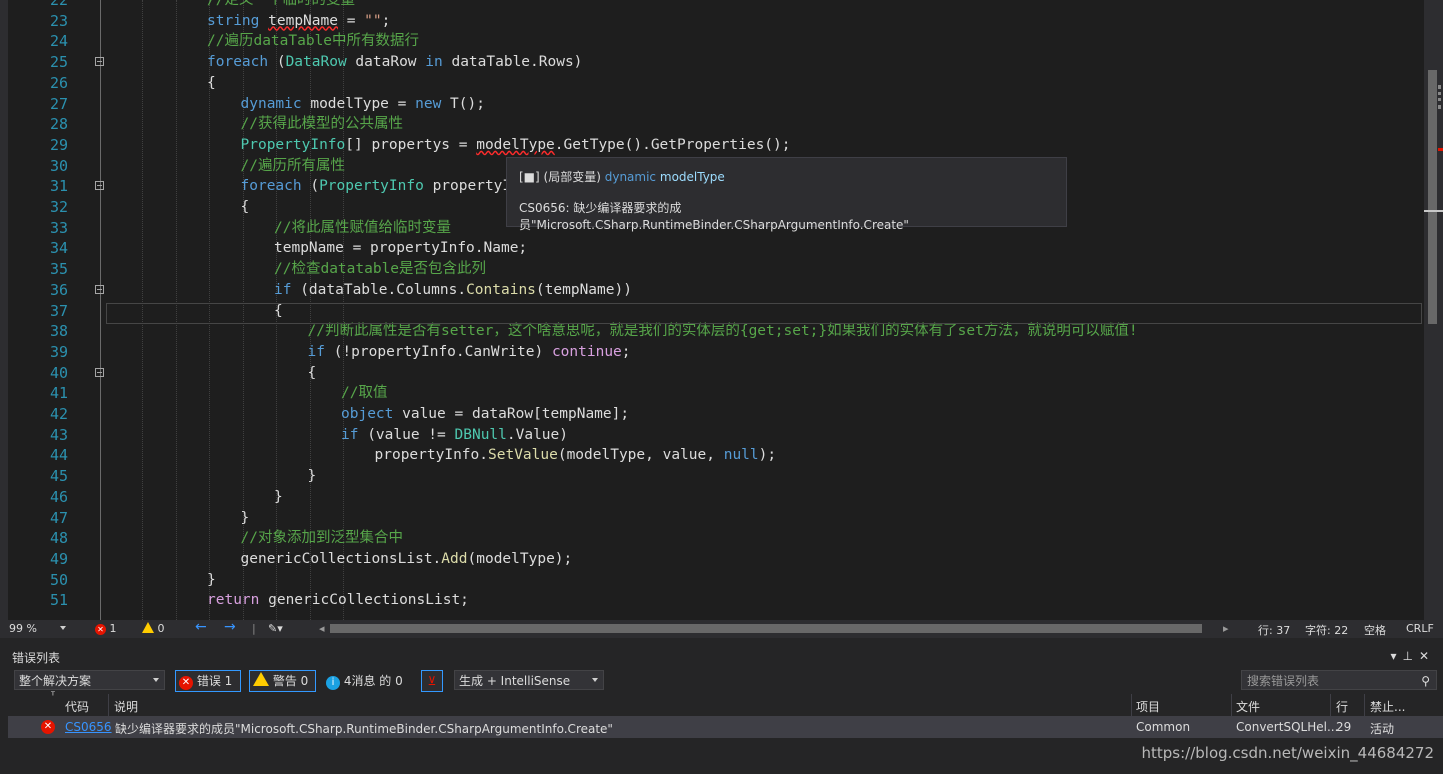 This screenshot has height=774, width=1443. What do you see at coordinates (626, 351) in the screenshot?
I see `code-token: ;` at bounding box center [626, 351].